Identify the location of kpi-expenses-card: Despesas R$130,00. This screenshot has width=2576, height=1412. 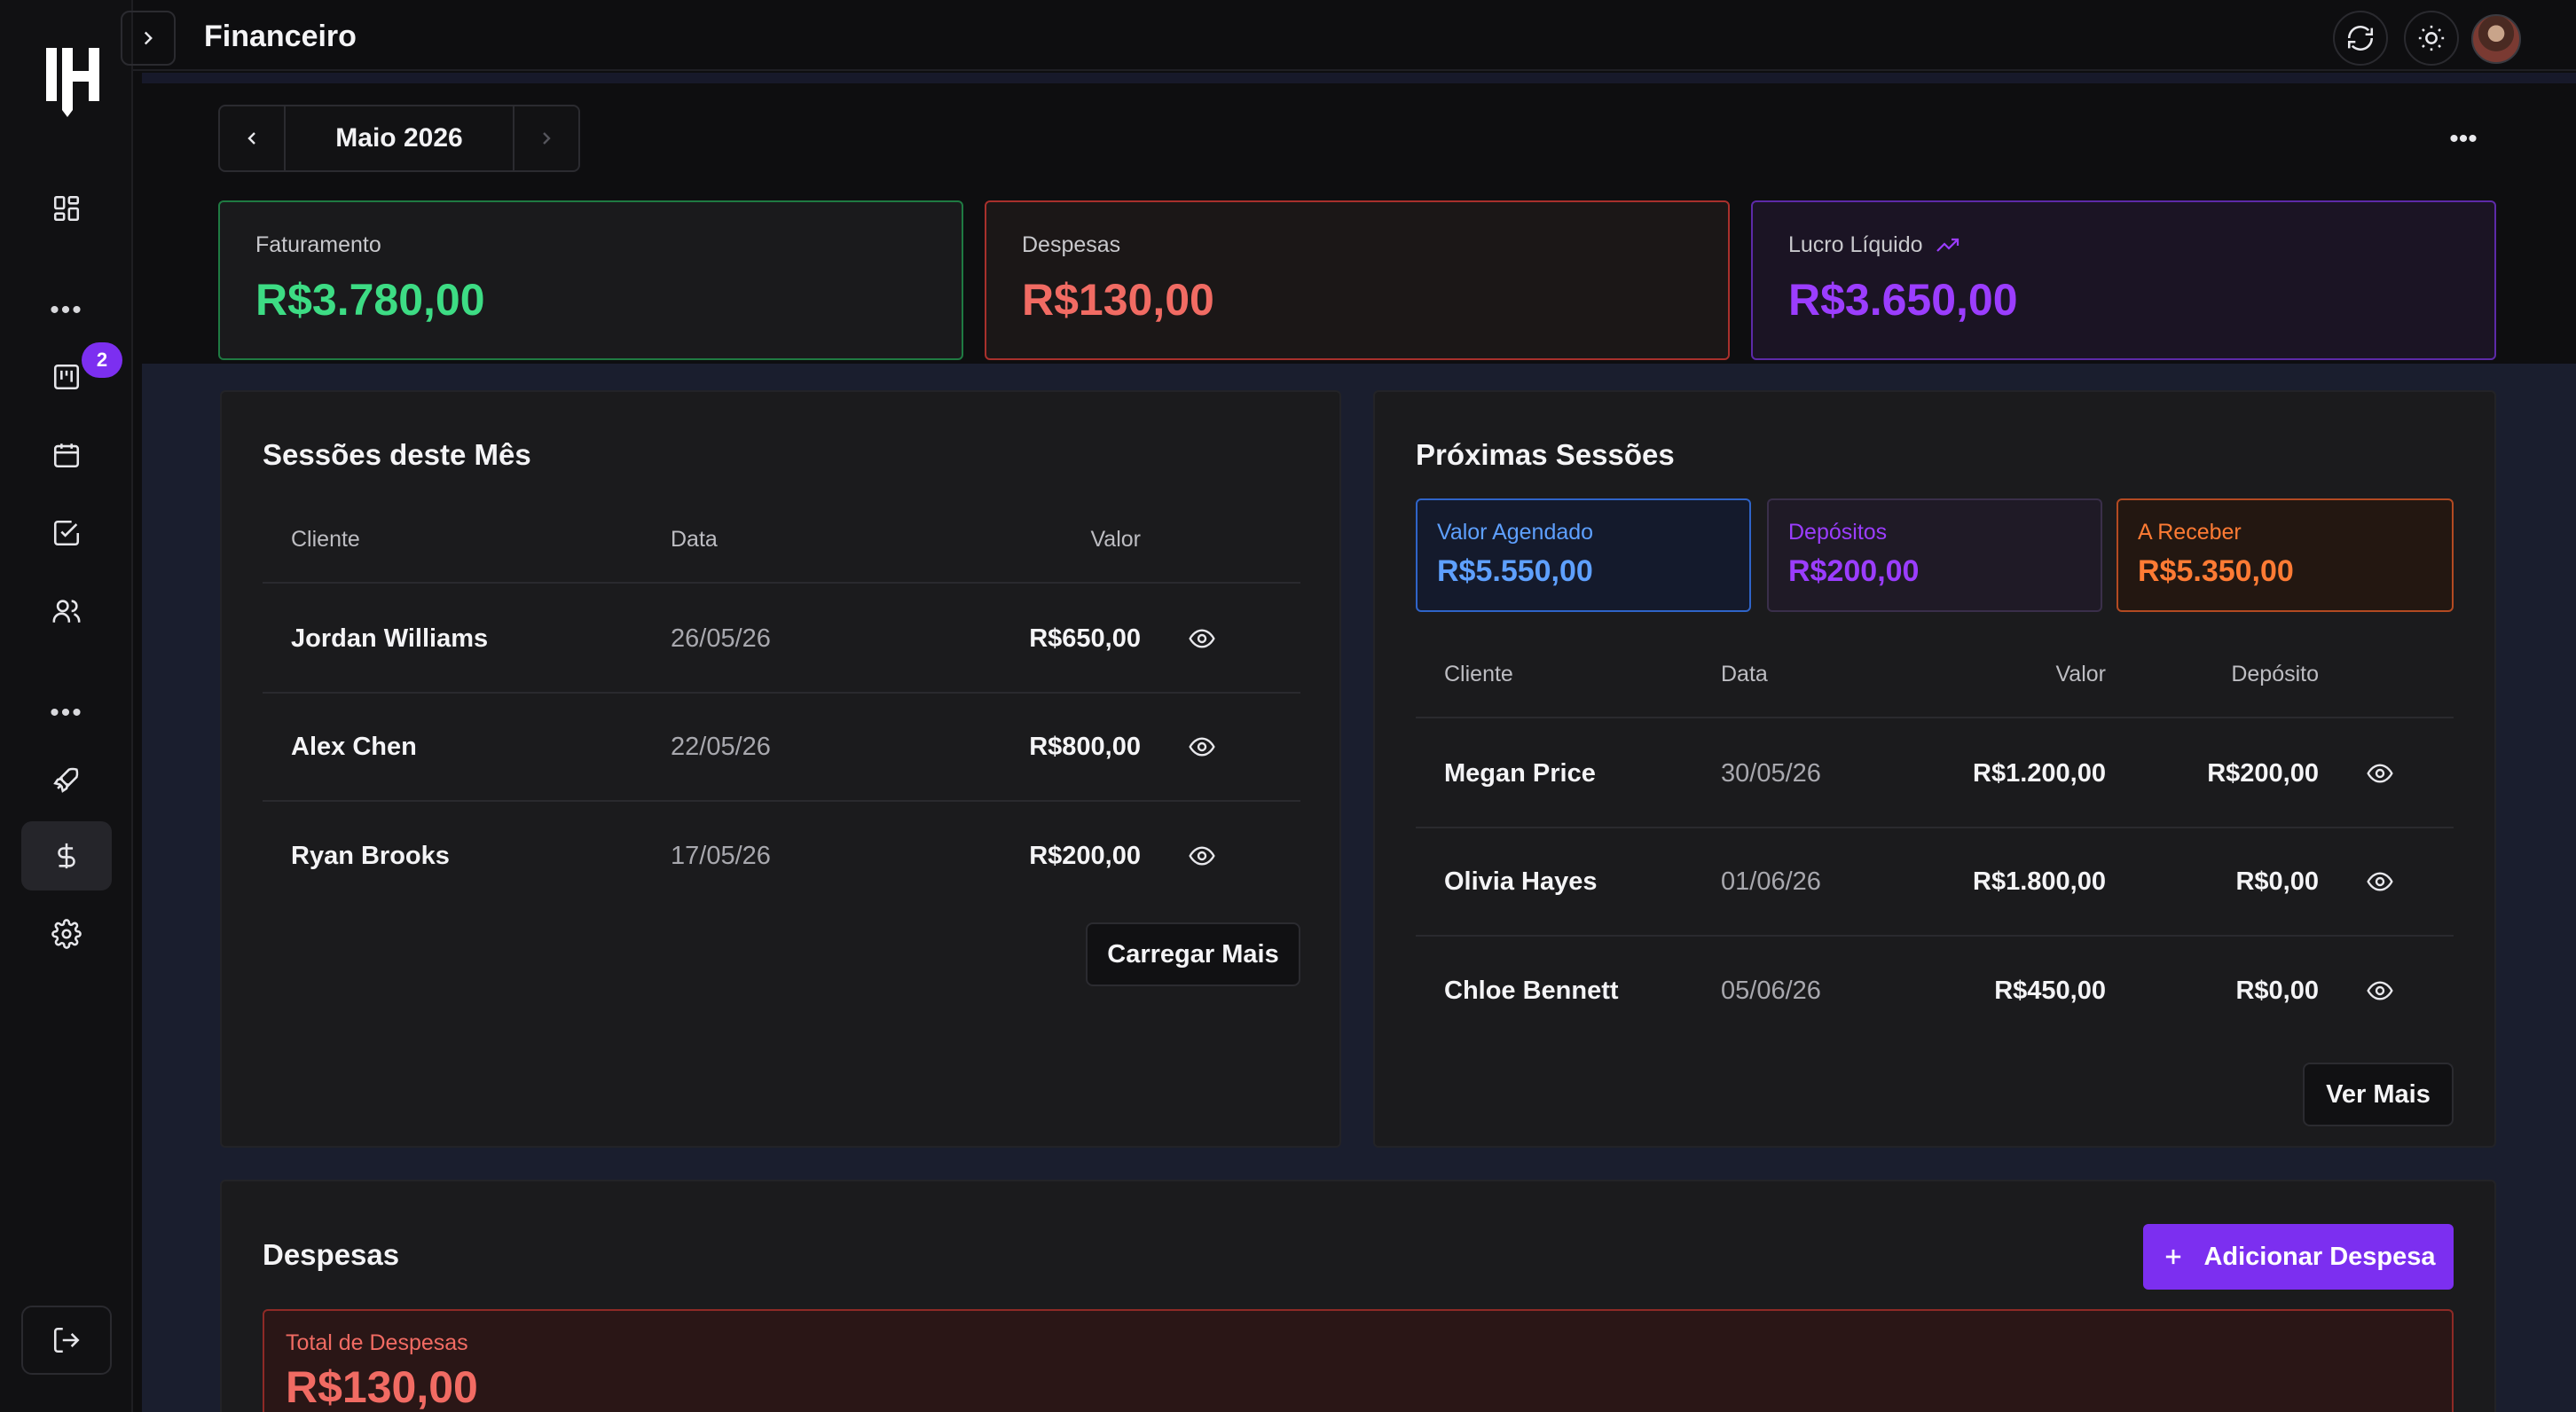
(1357, 280).